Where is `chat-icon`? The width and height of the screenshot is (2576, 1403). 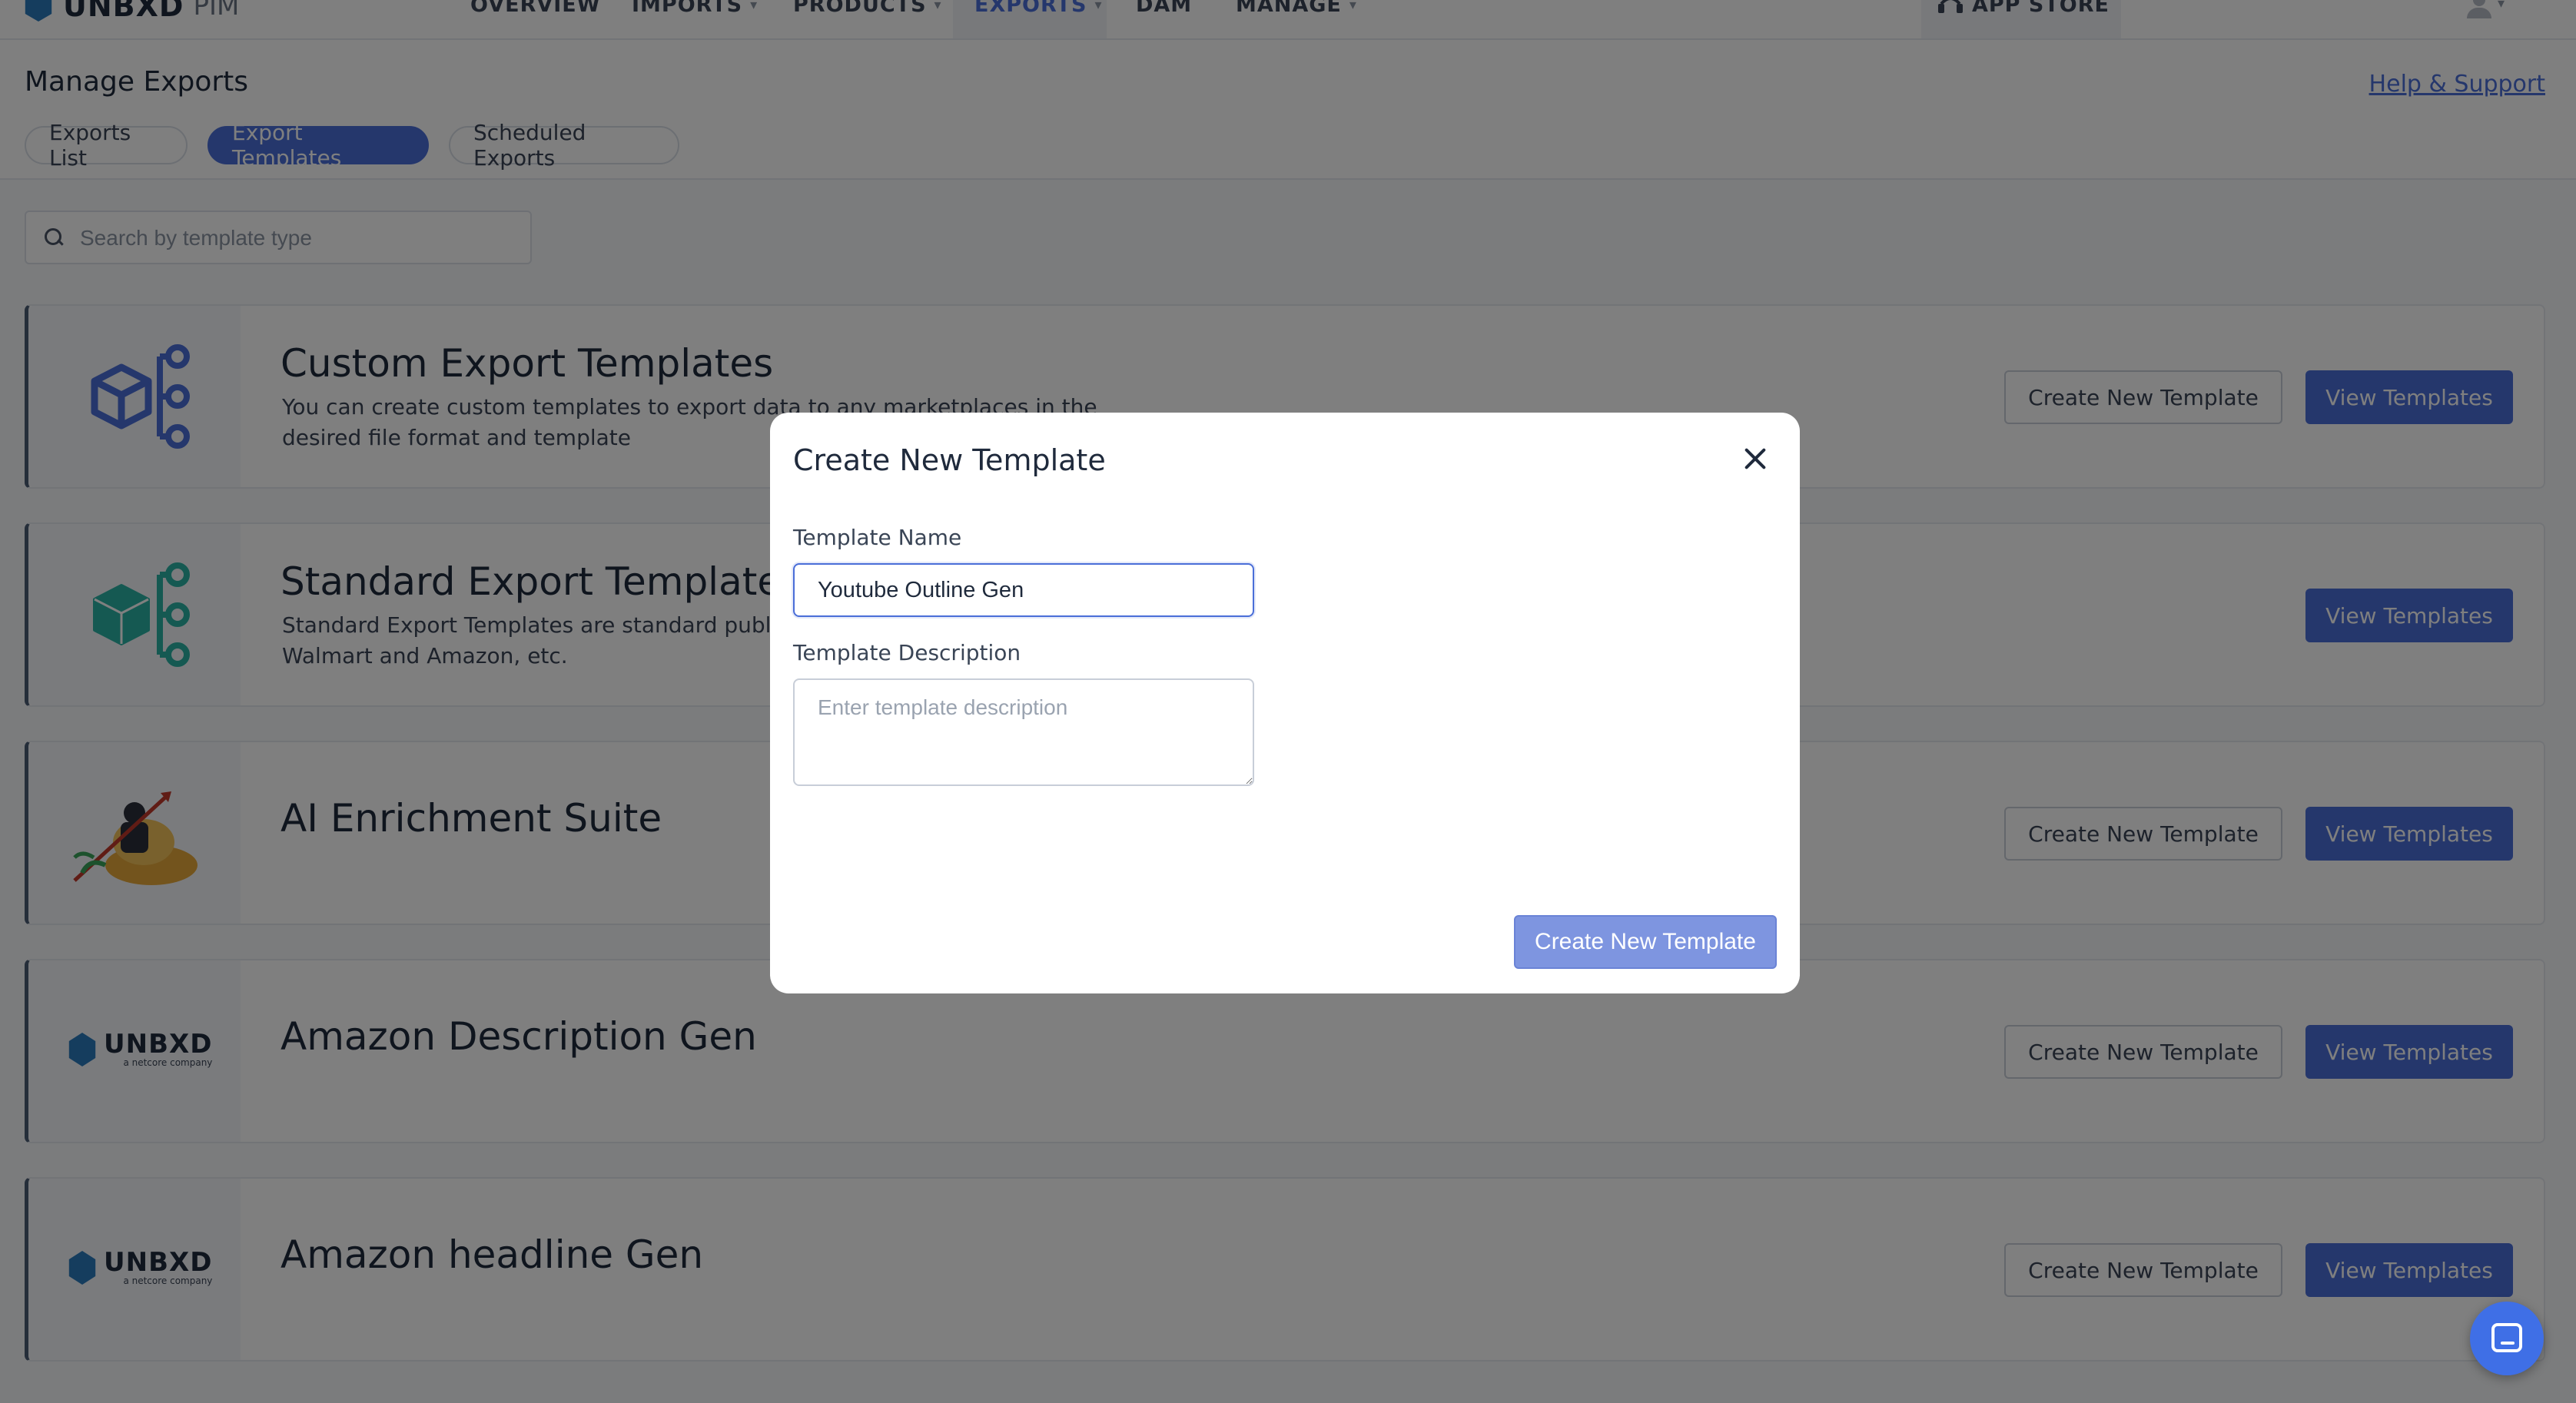
chat-icon is located at coordinates (2506, 1337).